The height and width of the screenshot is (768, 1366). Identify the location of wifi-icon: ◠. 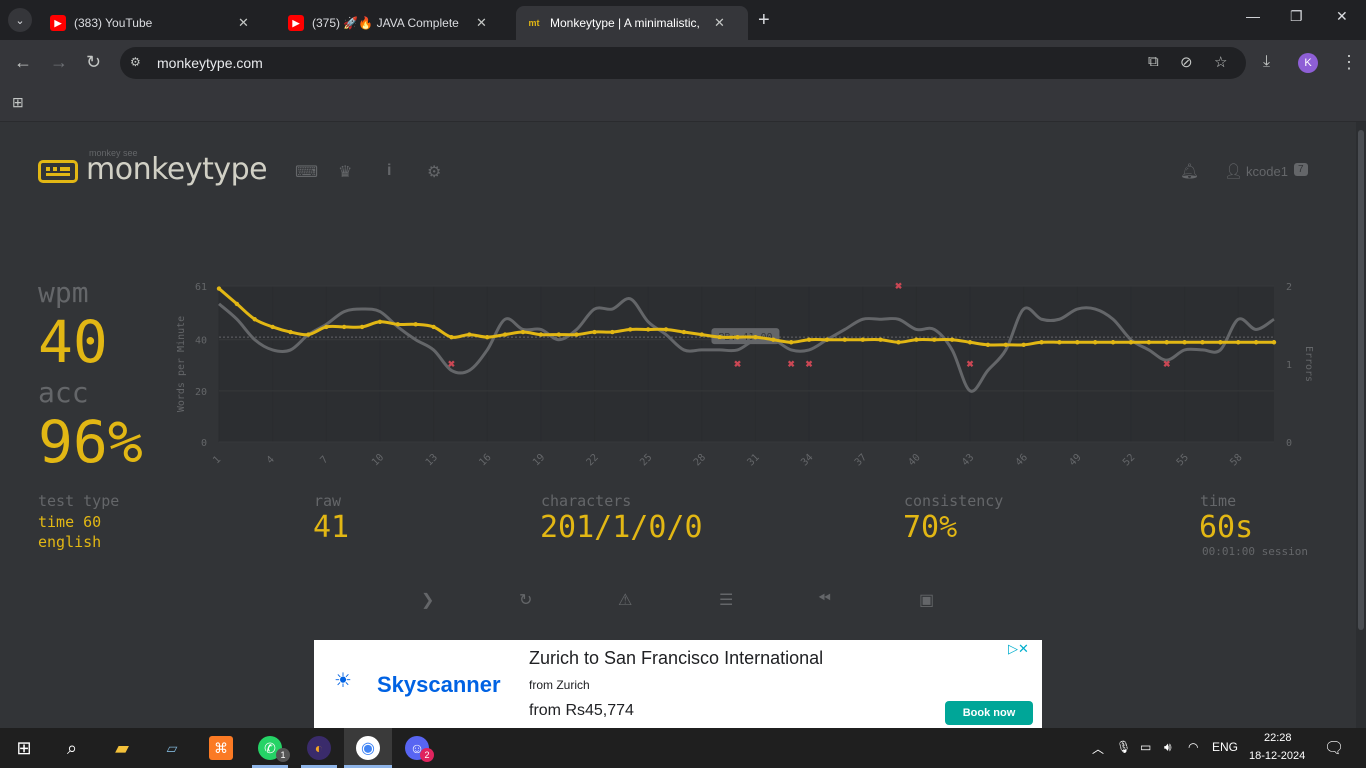
(1193, 747).